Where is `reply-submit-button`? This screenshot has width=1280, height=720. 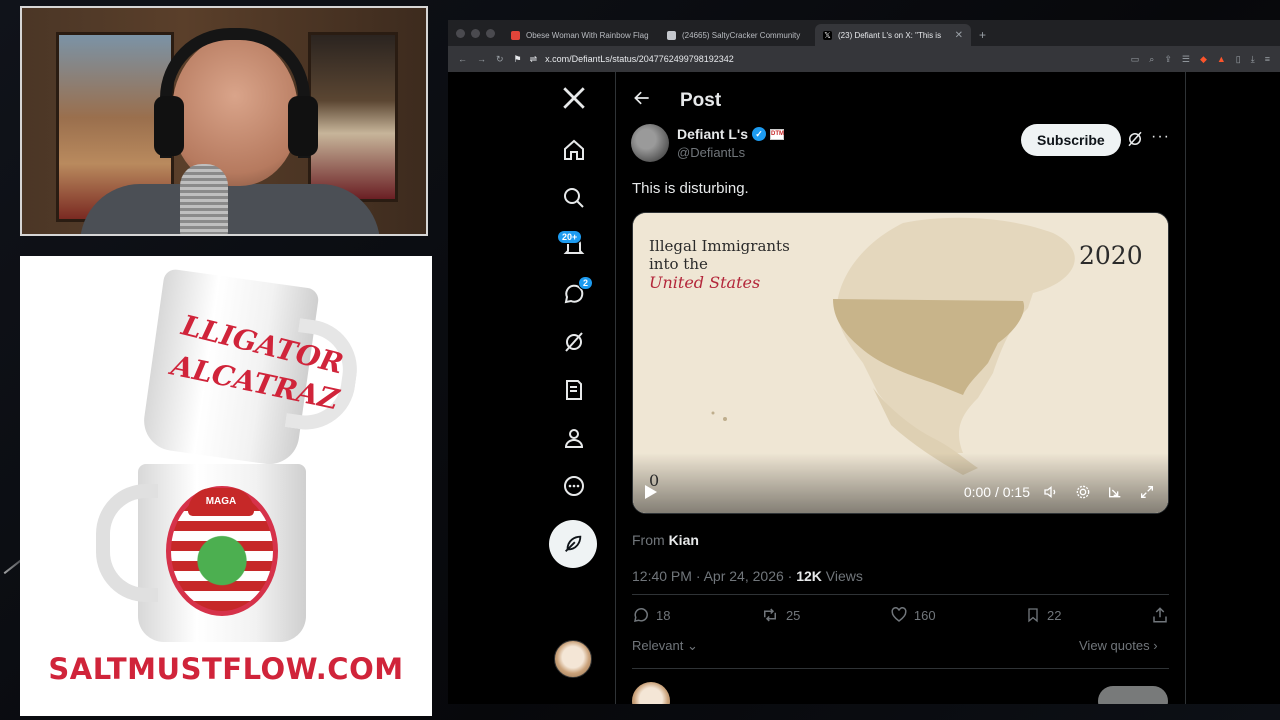 reply-submit-button is located at coordinates (1133, 695).